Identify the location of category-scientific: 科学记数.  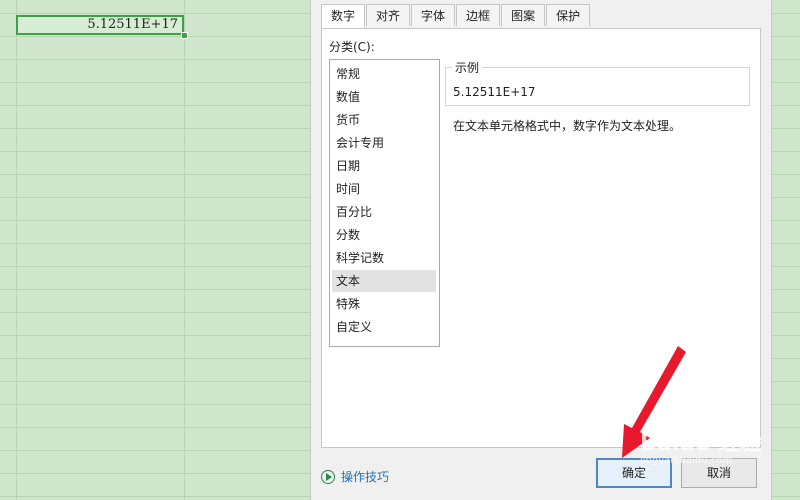
(384, 258).